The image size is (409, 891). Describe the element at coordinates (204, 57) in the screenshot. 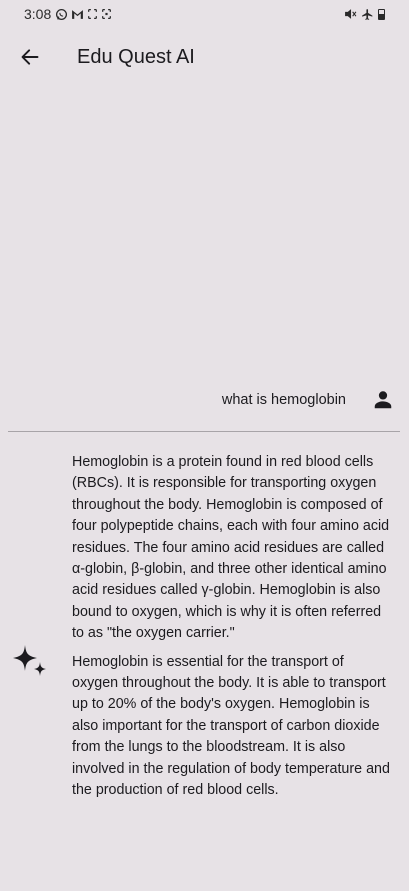

I see `app-bar: Edu Quest AI` at that location.